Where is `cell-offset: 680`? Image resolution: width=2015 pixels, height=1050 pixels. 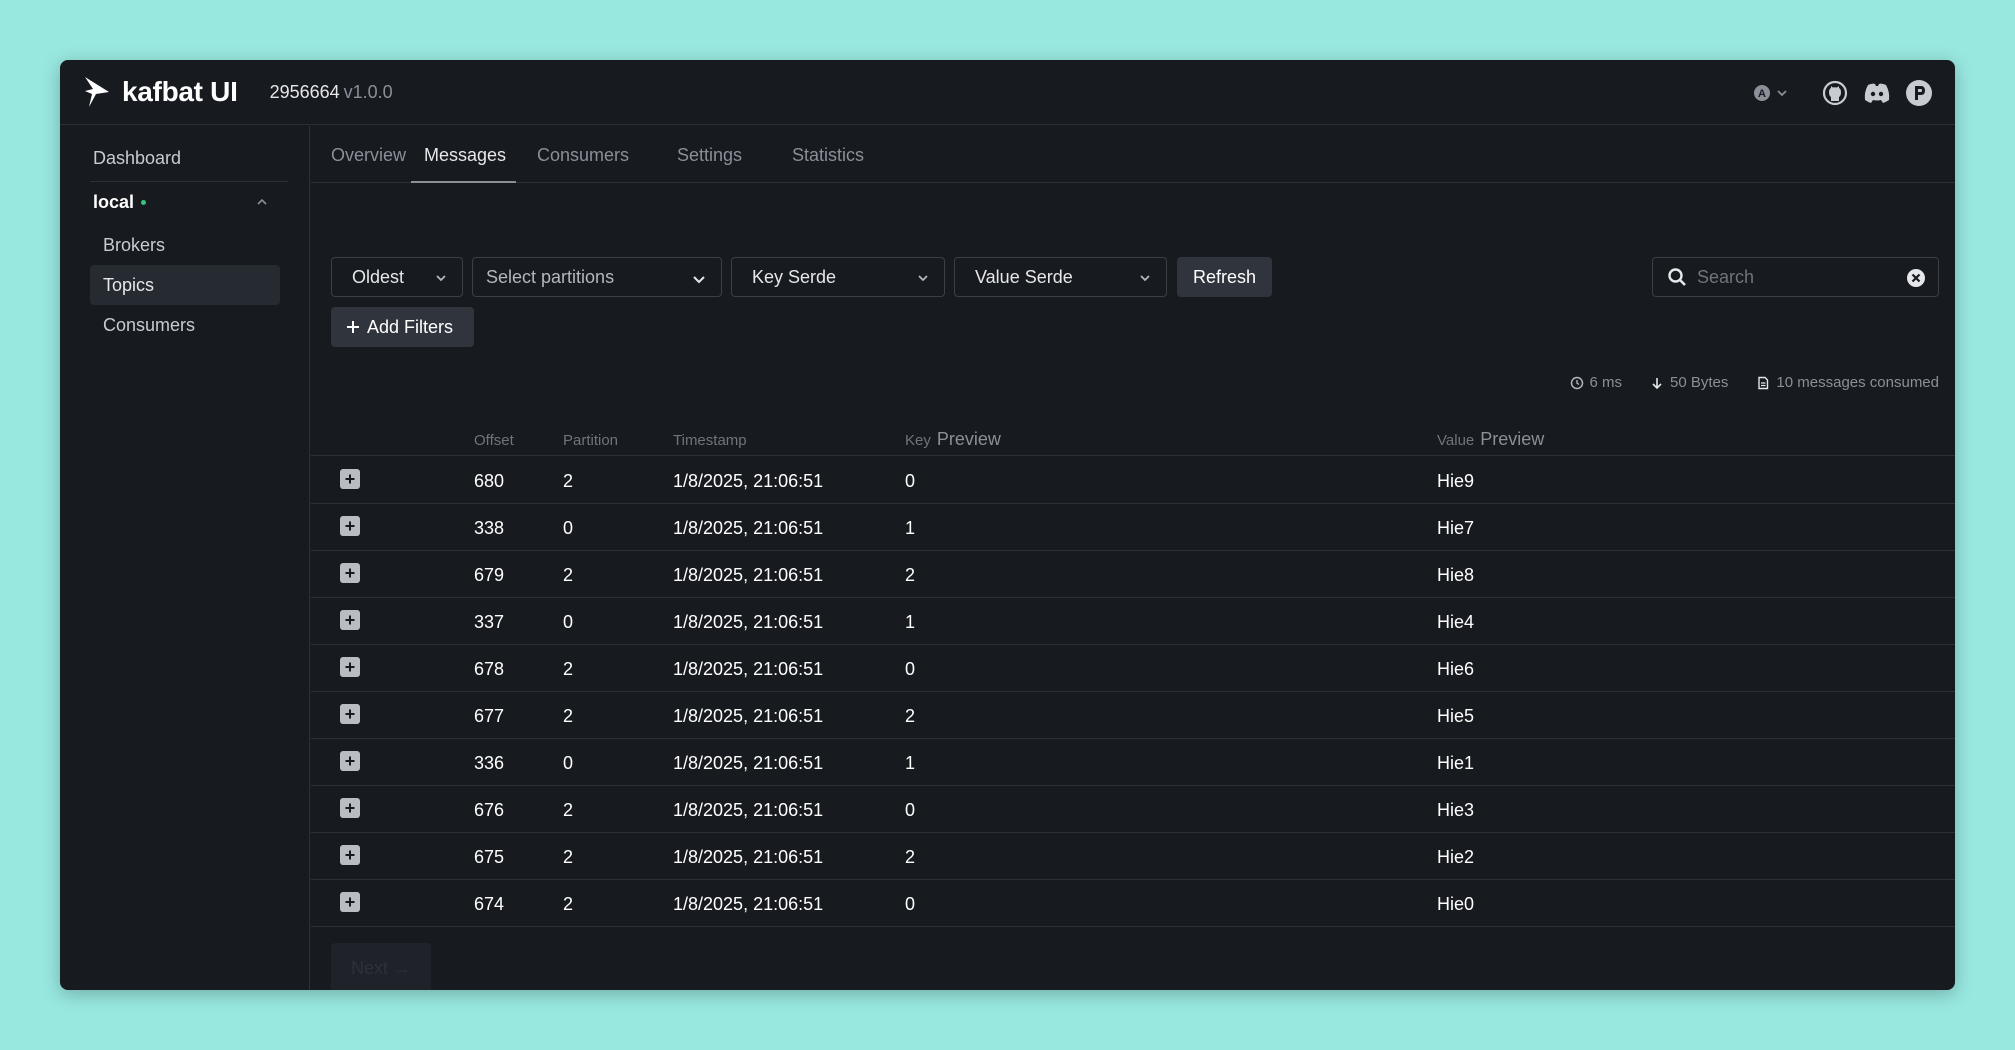 cell-offset: 680 is located at coordinates (489, 481).